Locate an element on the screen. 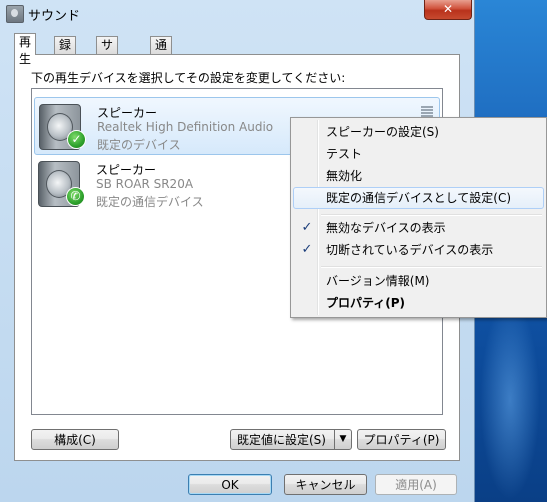 This screenshot has width=547, height=502. menu-item-test: テスト is located at coordinates (418, 154).